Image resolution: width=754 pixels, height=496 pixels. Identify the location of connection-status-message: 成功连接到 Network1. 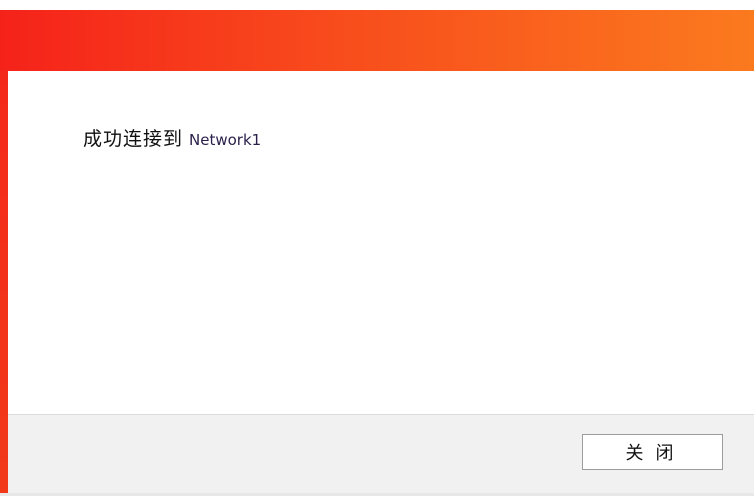
(172, 137).